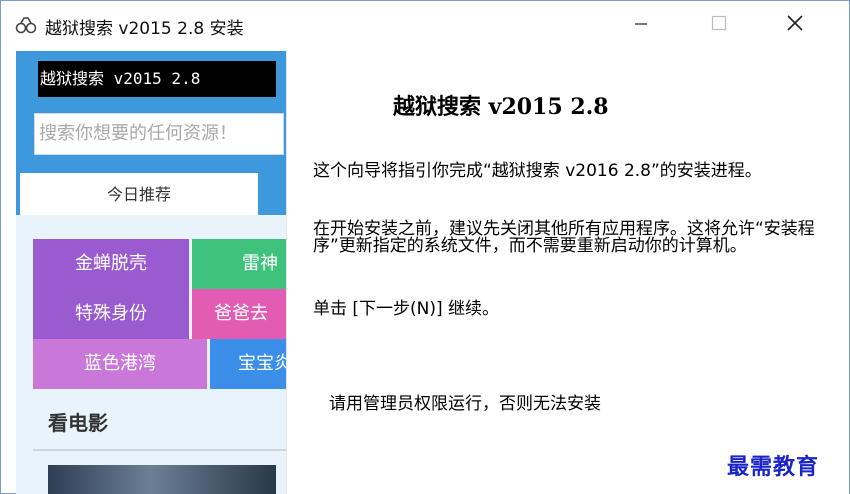 The image size is (850, 494). What do you see at coordinates (406, 309) in the screenshot?
I see `next-step-paragraph: 单击 [下一步(N)] 继续。` at bounding box center [406, 309].